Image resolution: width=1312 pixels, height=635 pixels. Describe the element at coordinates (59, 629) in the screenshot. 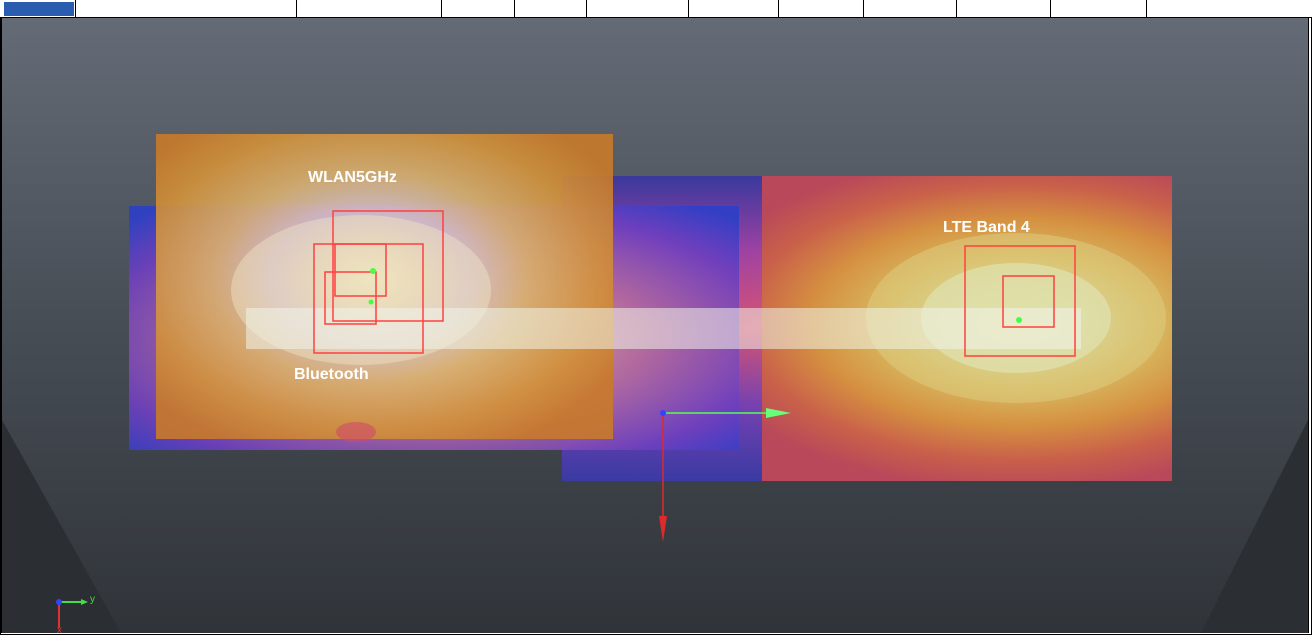

I see `gizmo-x-label: x` at that location.